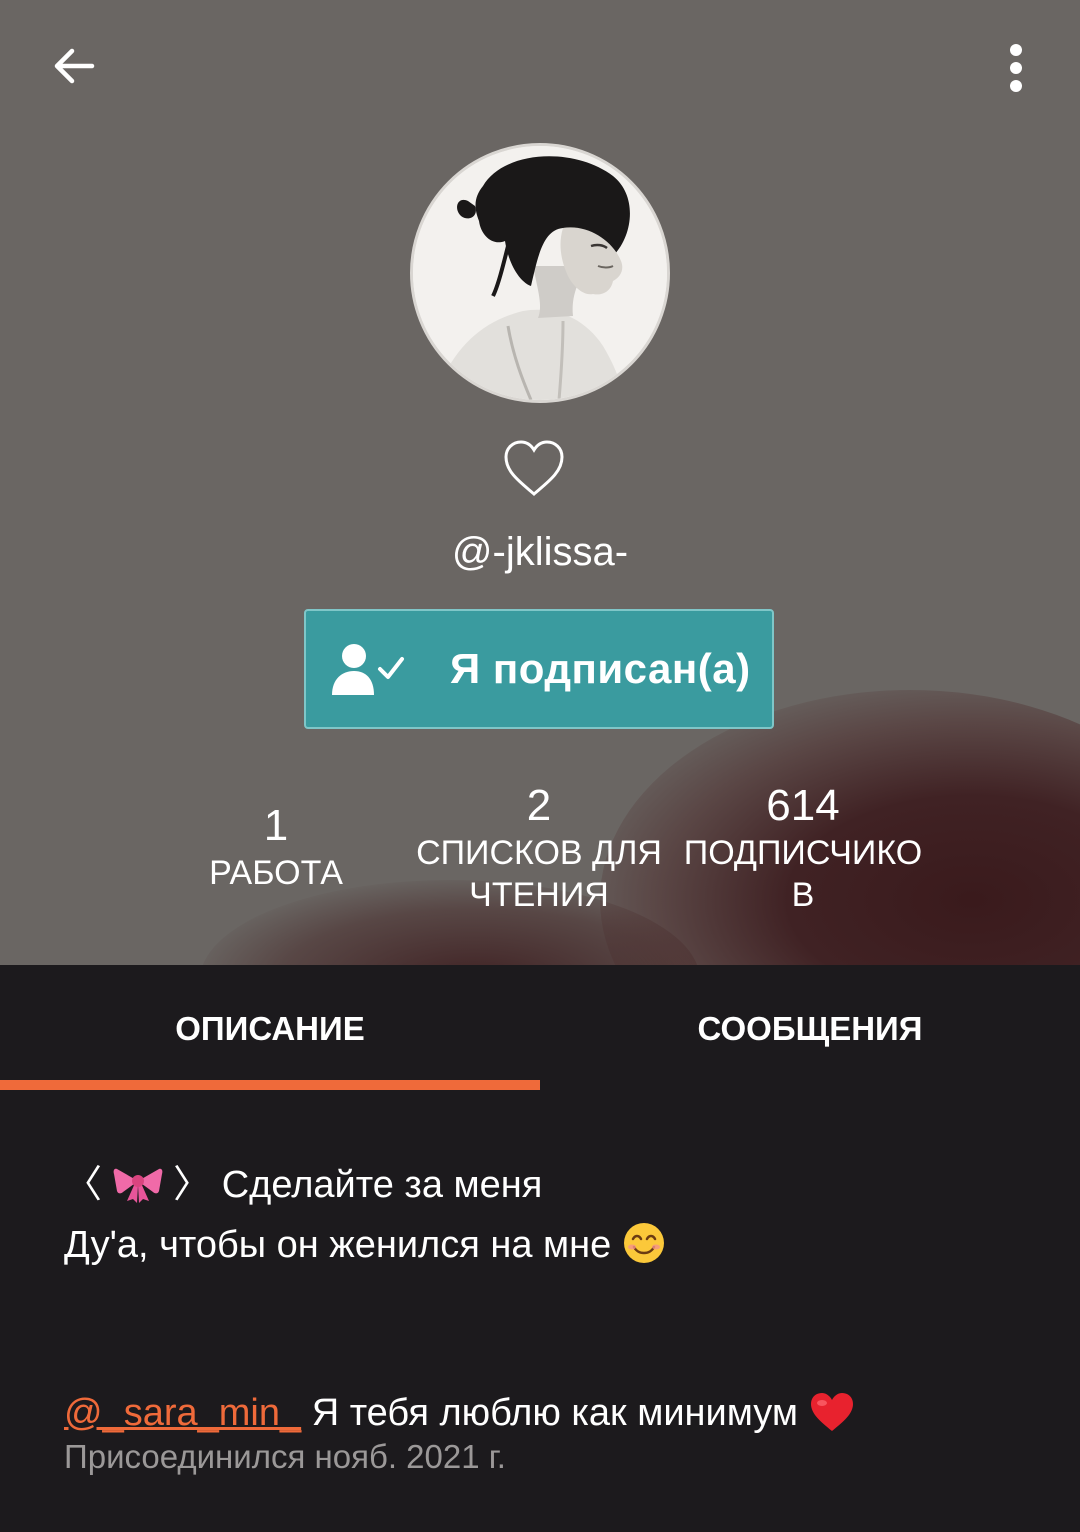 Image resolution: width=1080 pixels, height=1532 pixels. I want to click on stat-works-label: РАБОТА, so click(276, 873).